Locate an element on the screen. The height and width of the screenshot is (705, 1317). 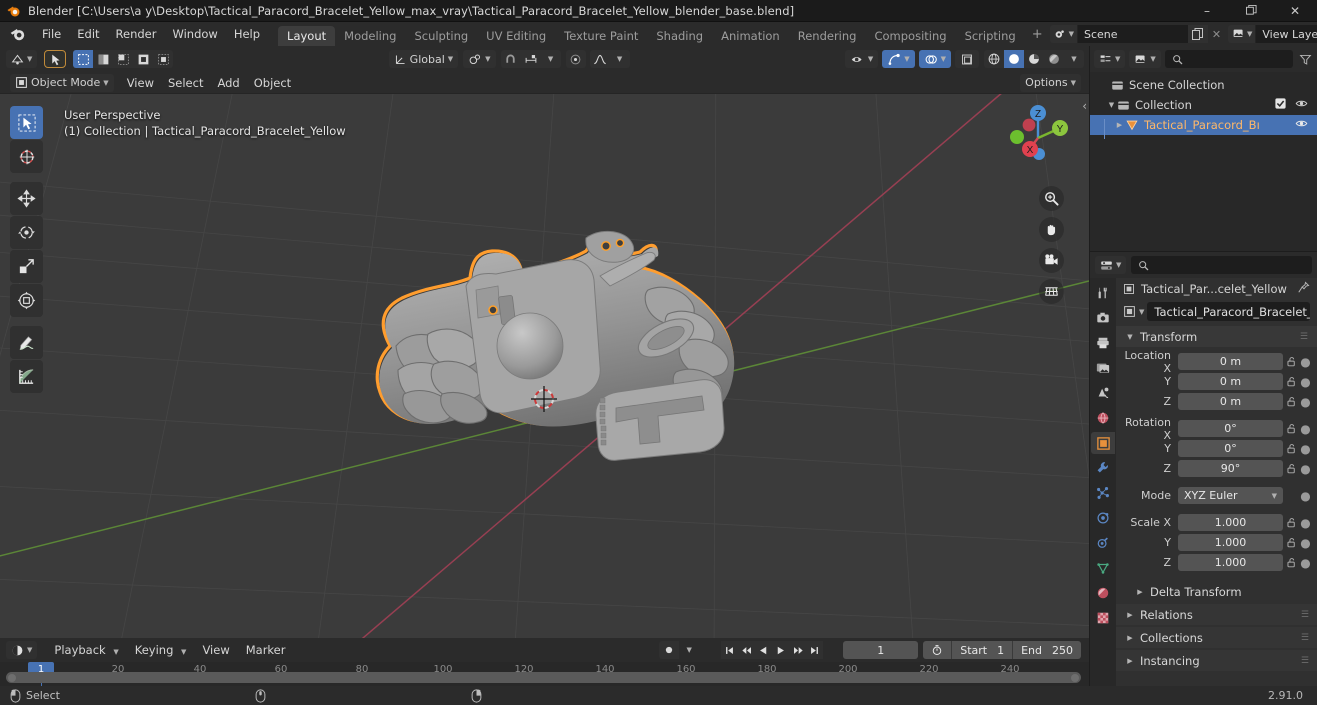
outliner-search-input is located at coordinates (1228, 59).